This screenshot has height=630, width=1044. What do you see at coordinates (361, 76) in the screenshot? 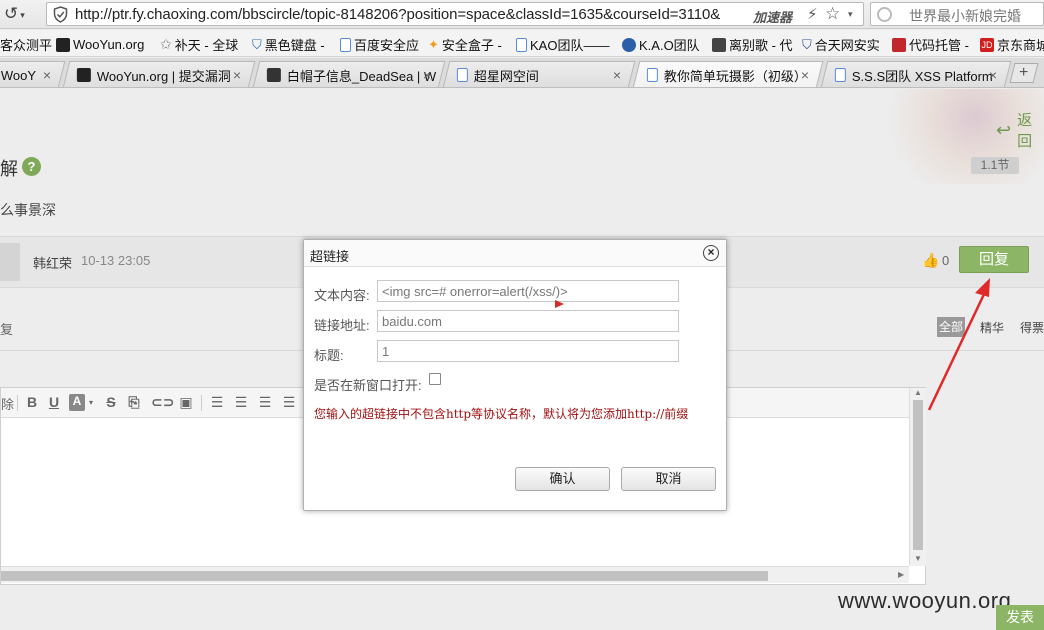
I see `tab-label: 白帽子信息_DeadSea | W` at bounding box center [361, 76].